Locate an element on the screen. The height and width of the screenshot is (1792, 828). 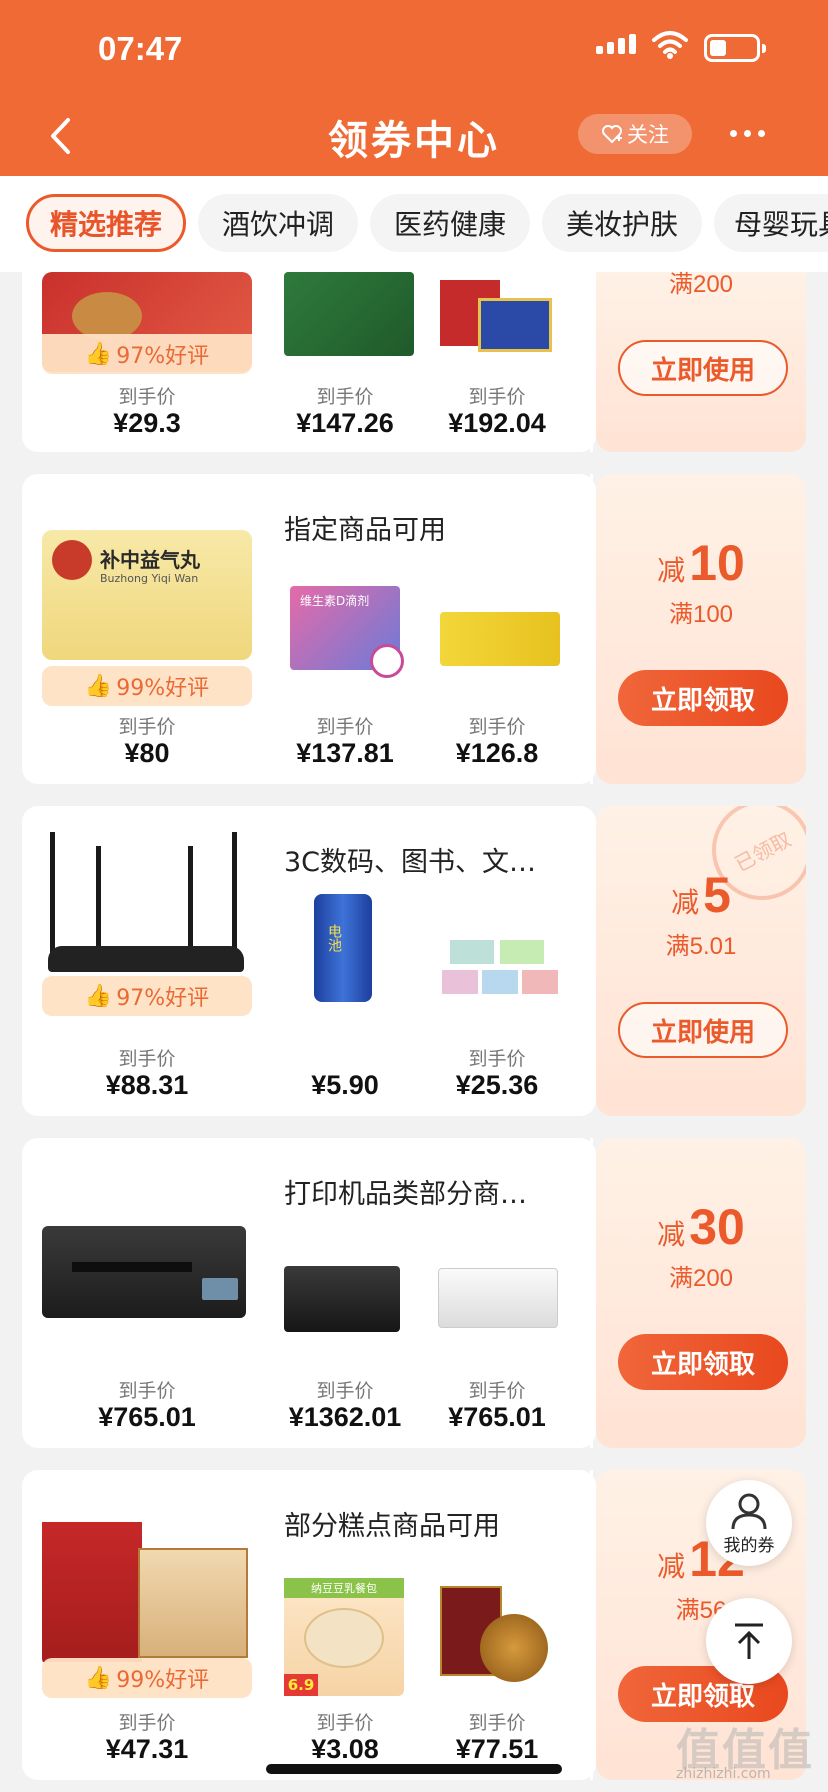
price: ¥47.31 is located at coordinates (147, 1749).